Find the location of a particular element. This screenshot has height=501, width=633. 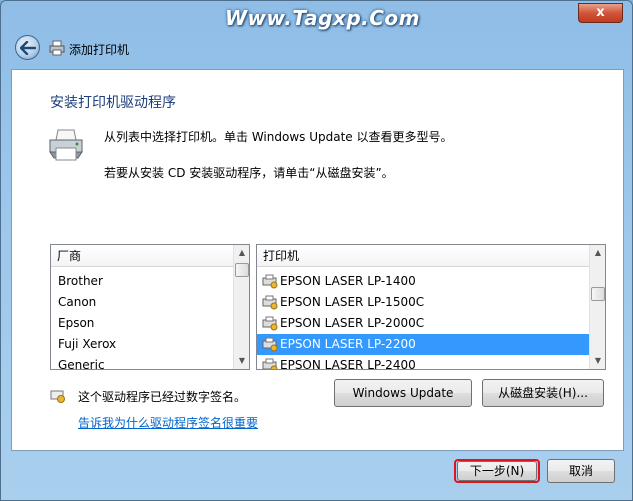

manufacturer-item: Fuji Xerox is located at coordinates (142, 344).